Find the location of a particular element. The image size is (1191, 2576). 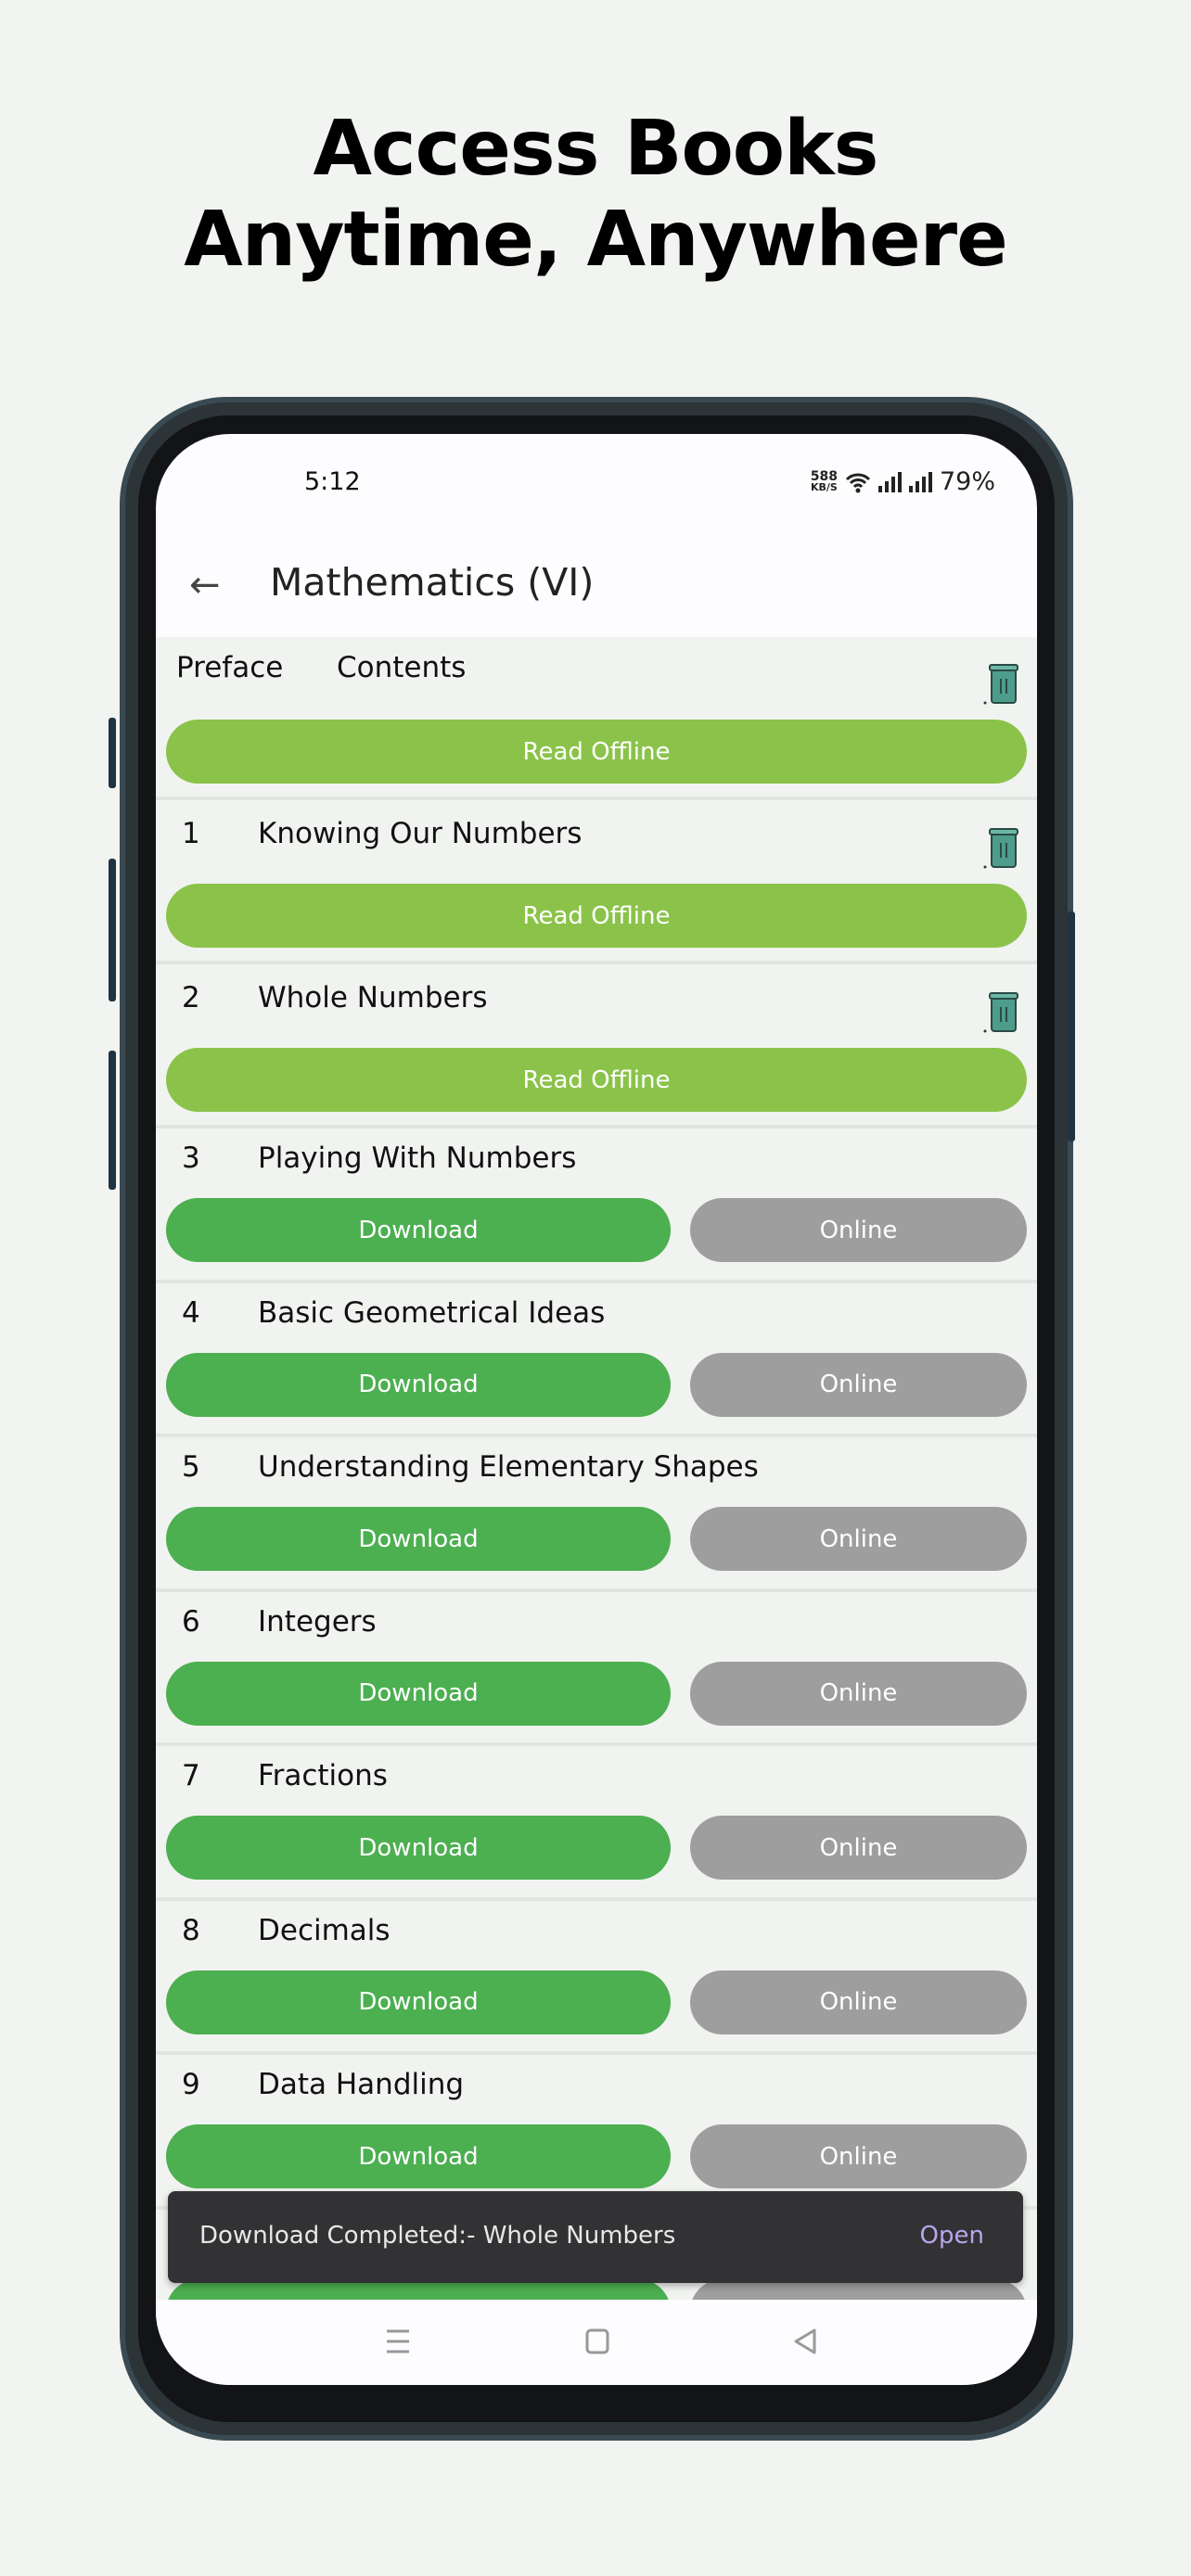

chapter-number: 9 is located at coordinates (191, 2084).